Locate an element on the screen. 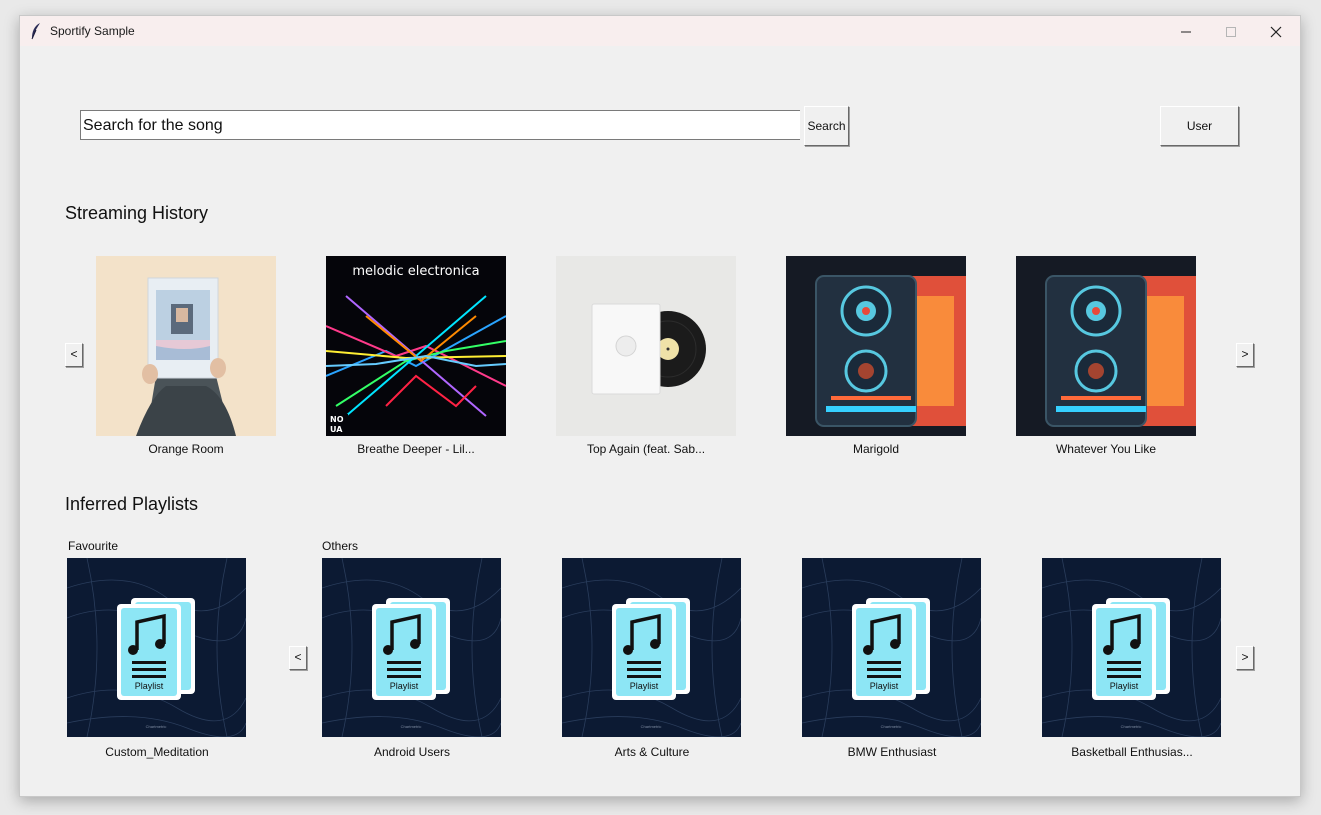 This screenshot has width=1321, height=815. playlist-cover-favourite: Playlist Chartmetric is located at coordinates (156, 647).